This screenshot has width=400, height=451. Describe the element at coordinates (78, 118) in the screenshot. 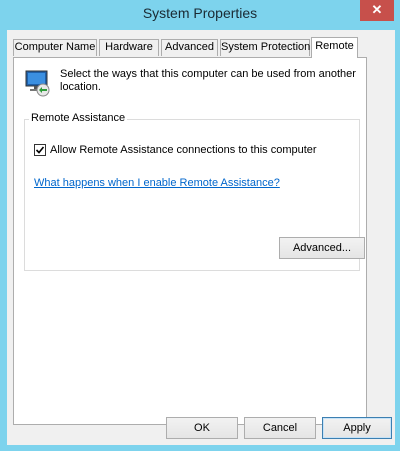

I see `remote-assistance-group-label: Remote Assistance` at that location.